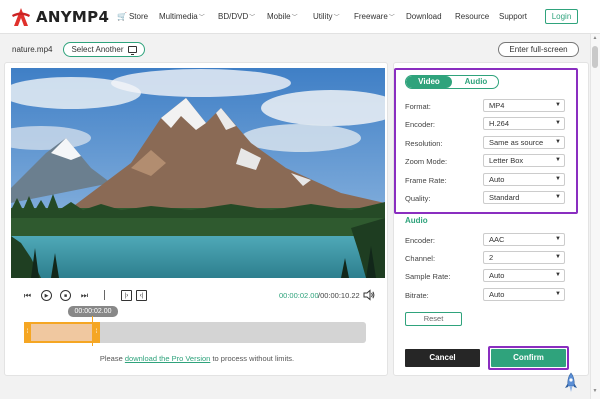 The height and width of the screenshot is (399, 600). I want to click on trim-selection, so click(62, 332).